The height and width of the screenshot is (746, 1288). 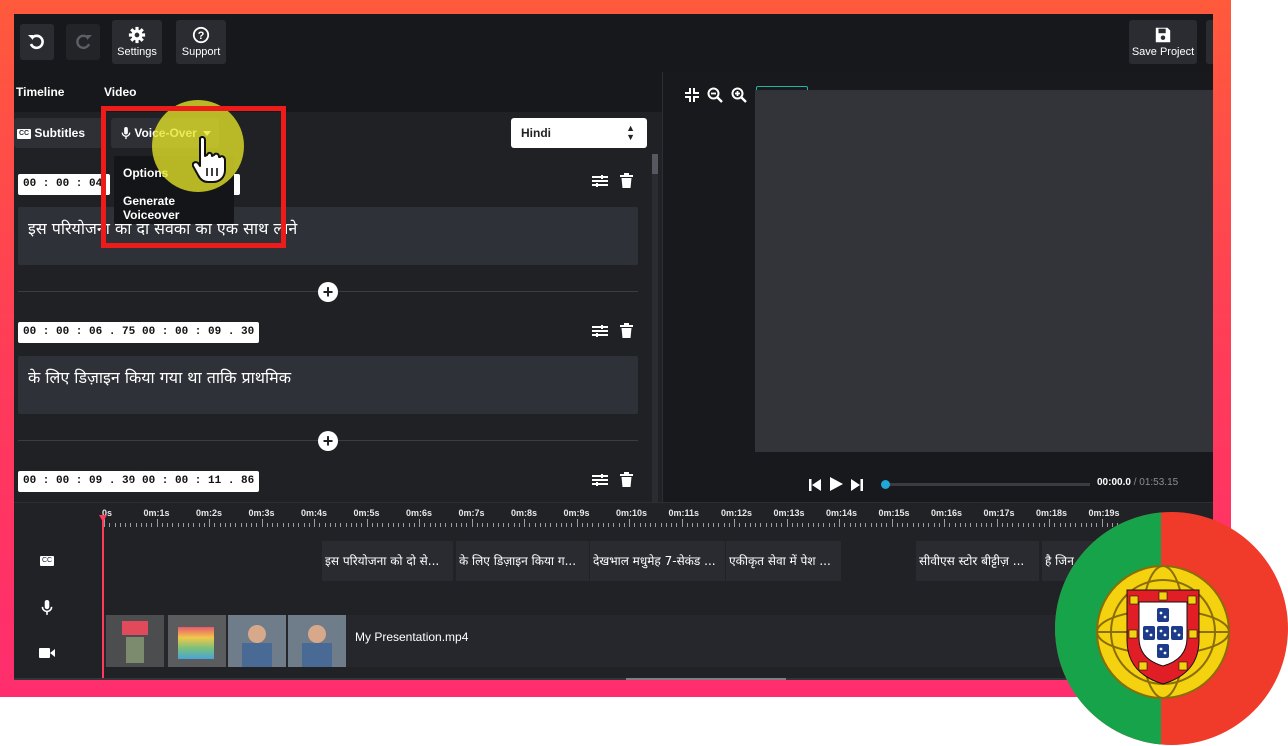 I want to click on ruler-tick-label: 0m:11s, so click(x=684, y=513).